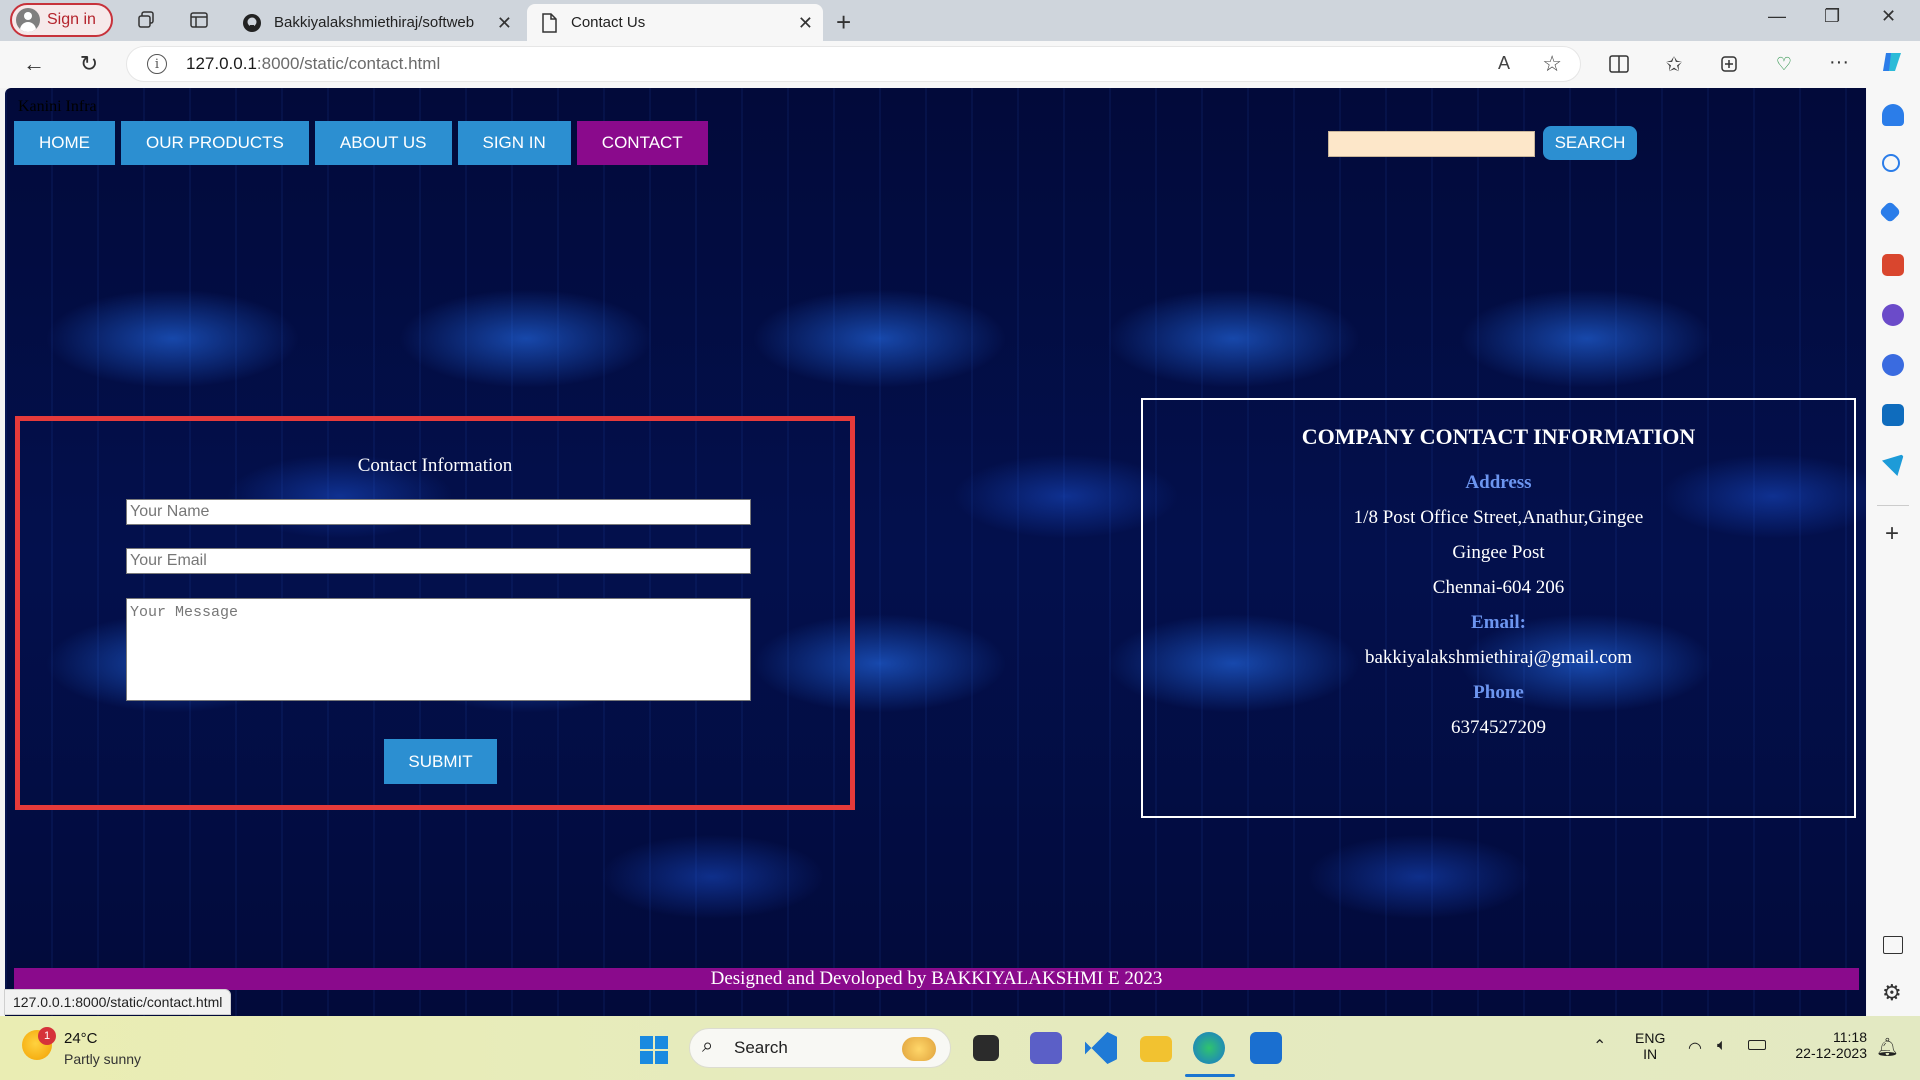 This screenshot has height=1080, width=1920. I want to click on nav-about-us: ABOUT US, so click(383, 143).